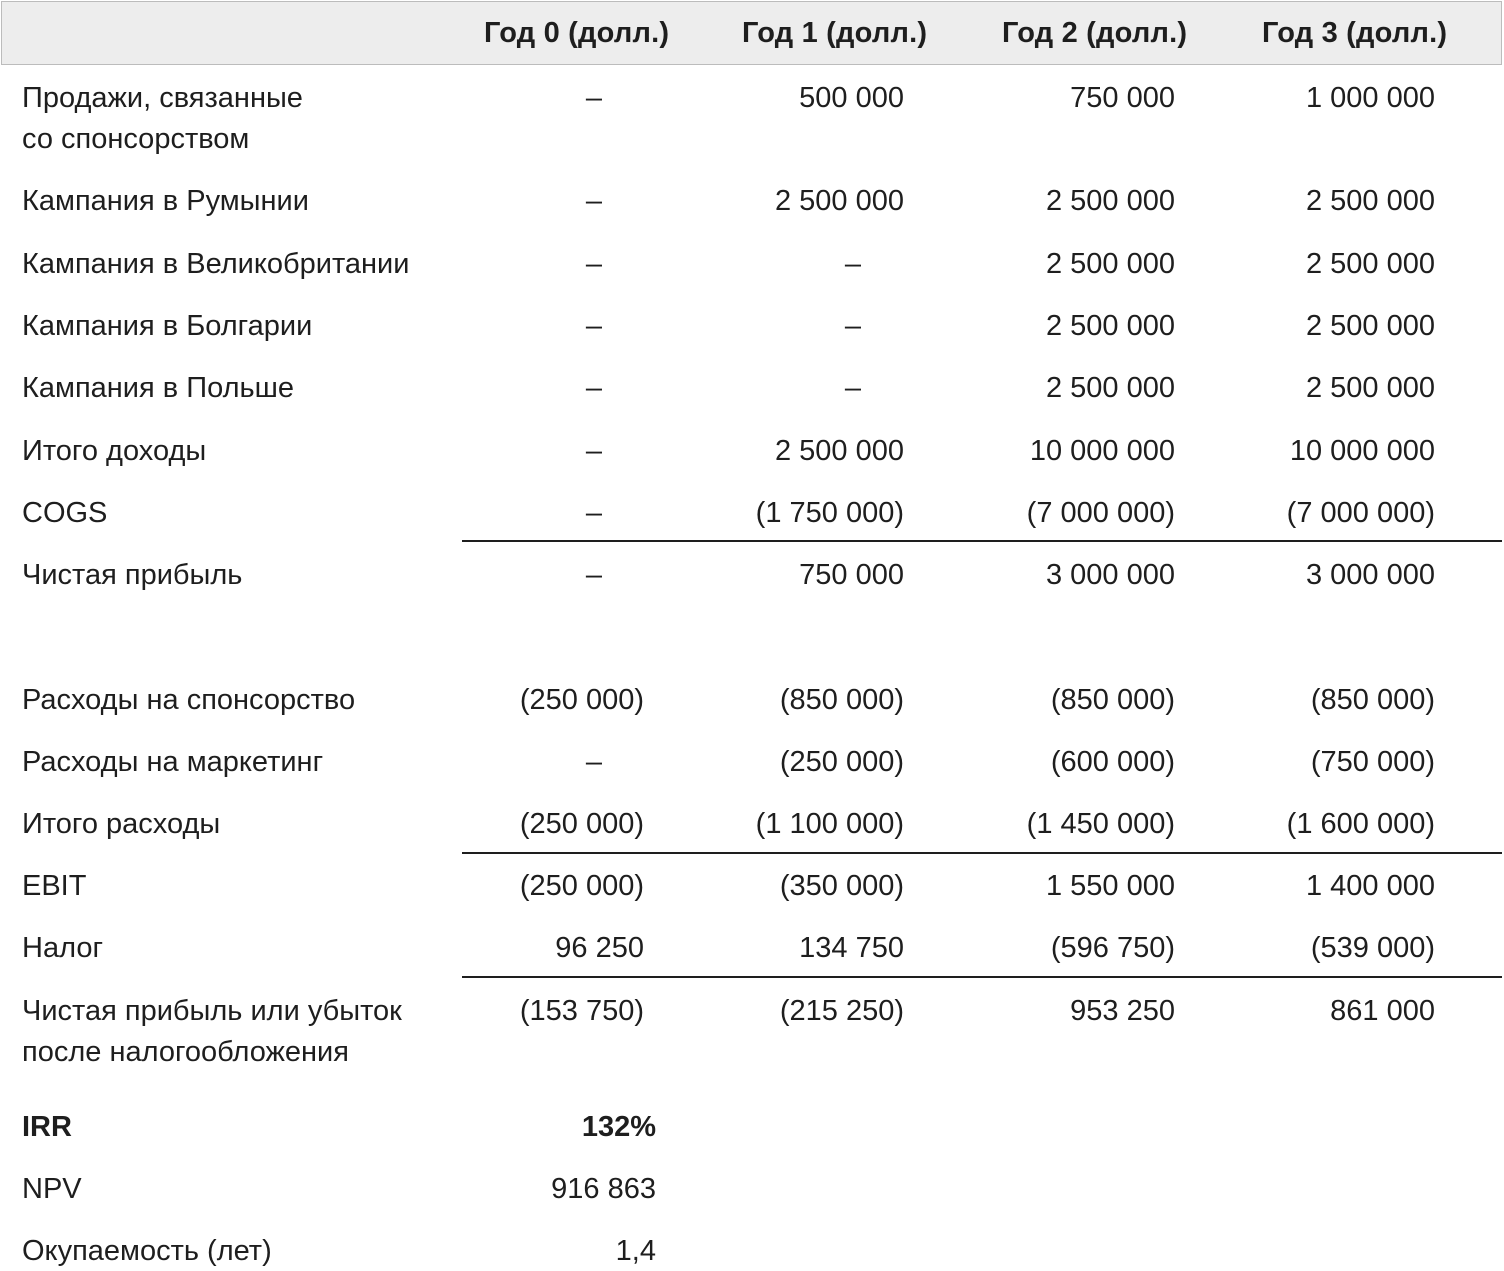 This screenshot has width=1504, height=1271. Describe the element at coordinates (114, 451) in the screenshot. I see `row-label: Итого доходы` at that location.